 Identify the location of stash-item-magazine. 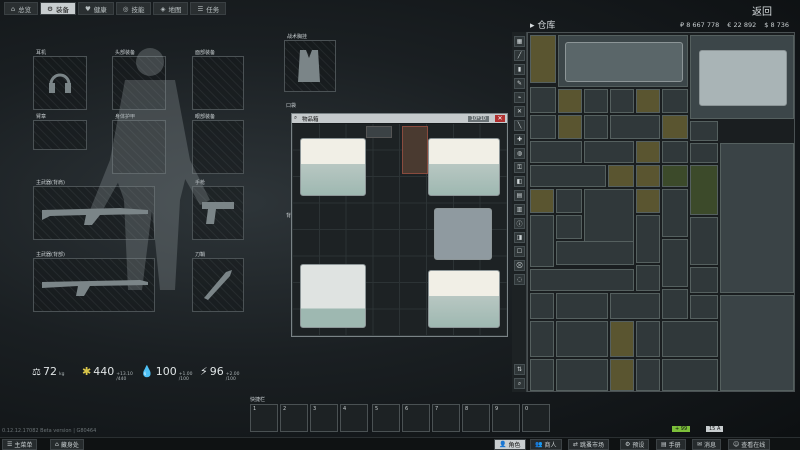
(609, 217).